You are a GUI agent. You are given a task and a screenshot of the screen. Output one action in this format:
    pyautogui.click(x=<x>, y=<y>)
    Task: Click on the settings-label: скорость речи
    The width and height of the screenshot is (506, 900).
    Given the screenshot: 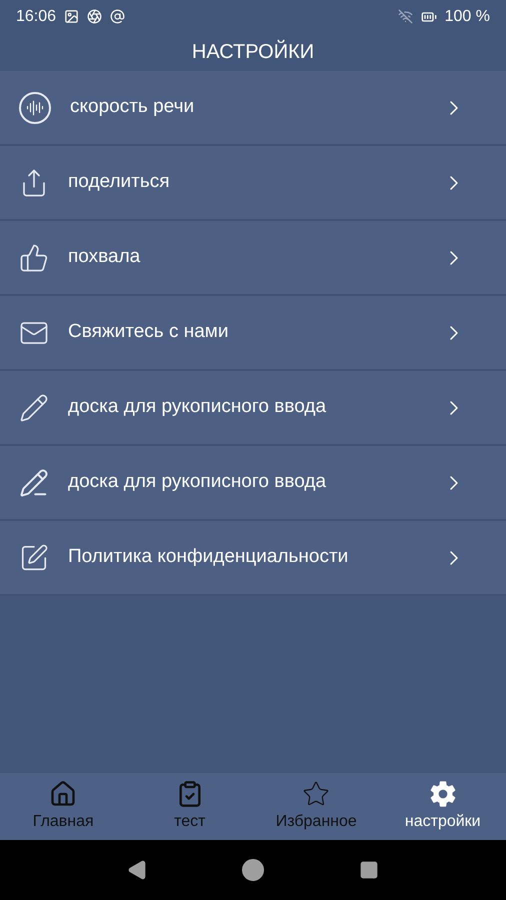 What is the action you would take?
    pyautogui.click(x=133, y=107)
    